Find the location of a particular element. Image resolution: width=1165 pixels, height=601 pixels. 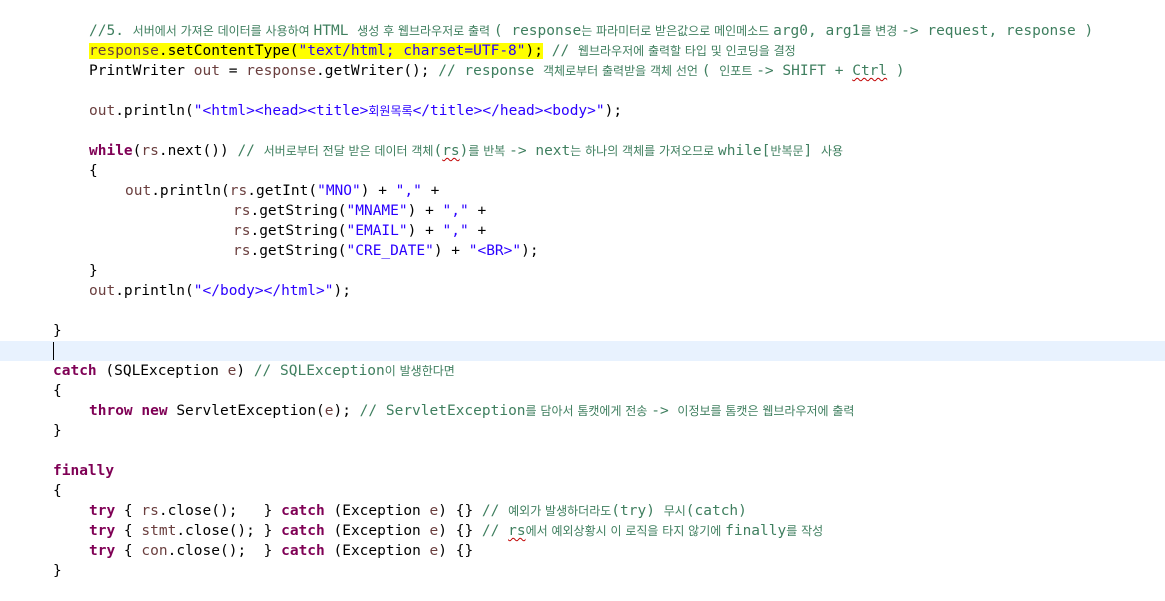

code-token: HTML is located at coordinates (335, 31).